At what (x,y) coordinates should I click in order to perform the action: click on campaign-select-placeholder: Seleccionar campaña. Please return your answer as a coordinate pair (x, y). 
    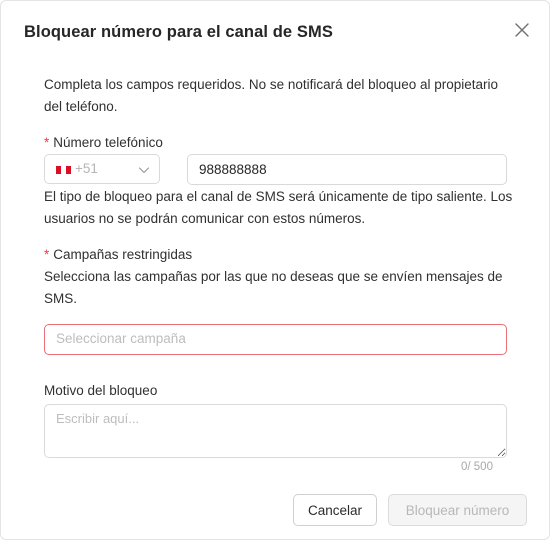
    Looking at the image, I should click on (121, 338).